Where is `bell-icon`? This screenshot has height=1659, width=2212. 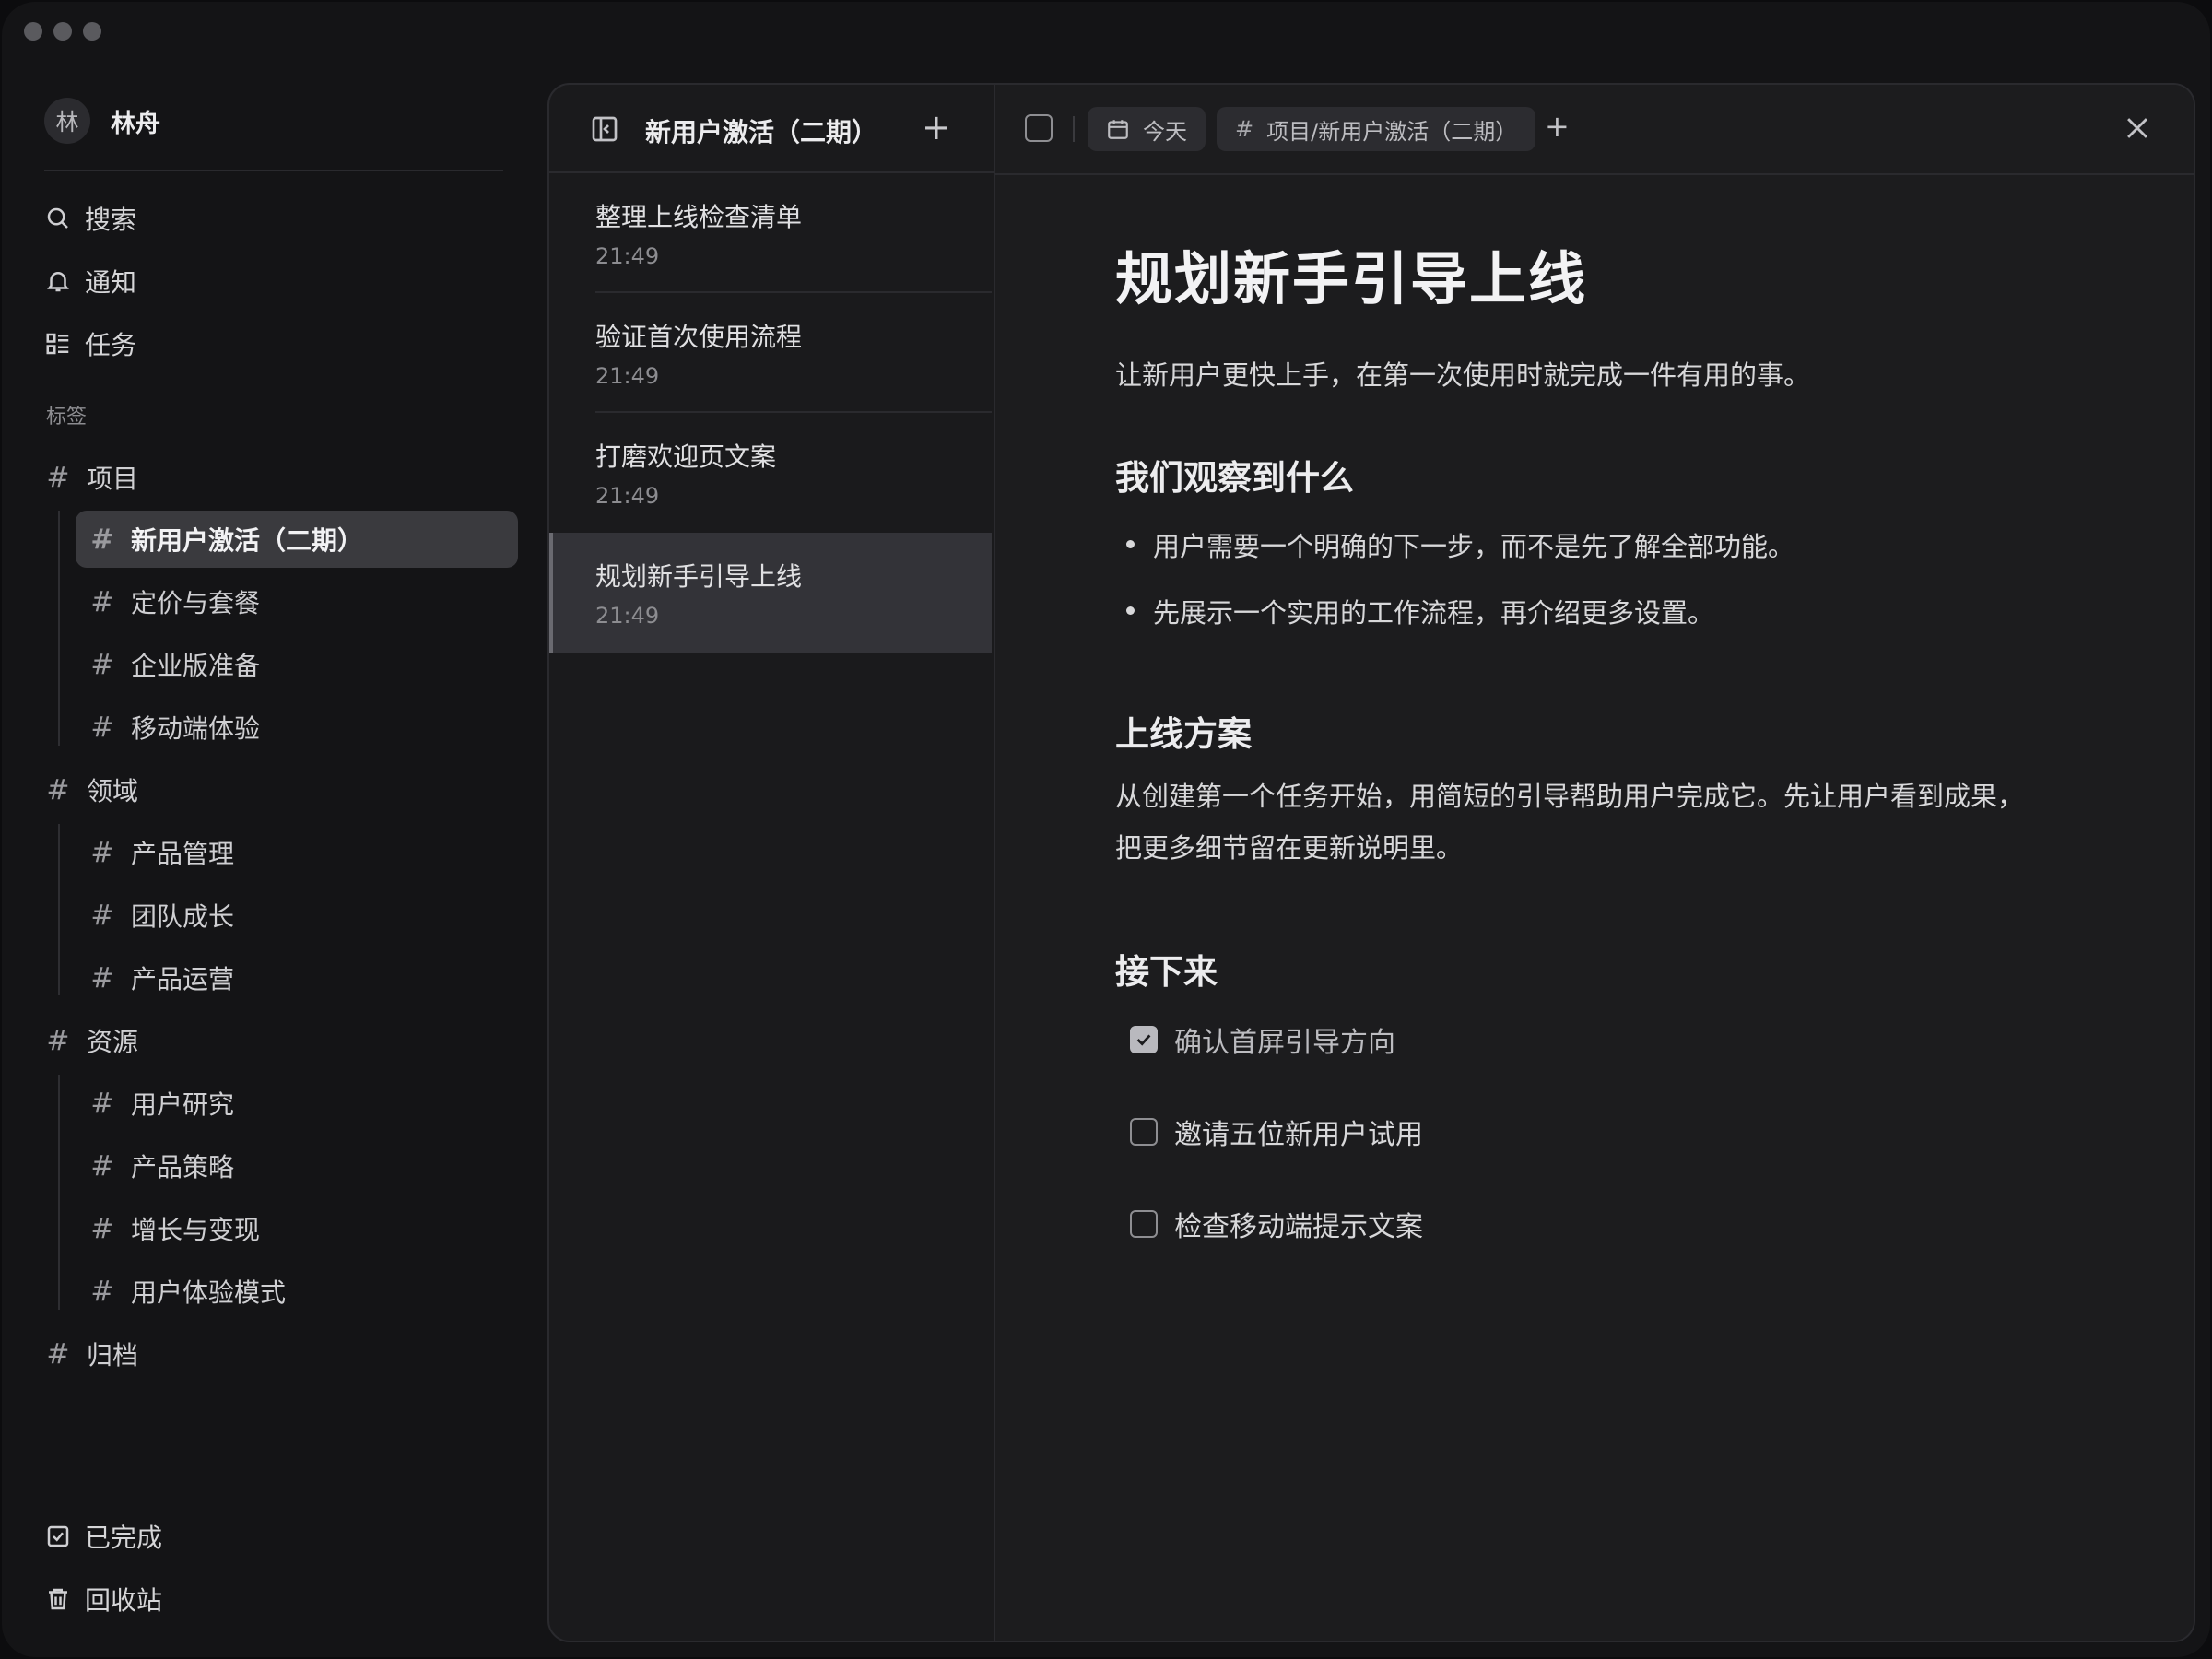 bell-icon is located at coordinates (58, 282).